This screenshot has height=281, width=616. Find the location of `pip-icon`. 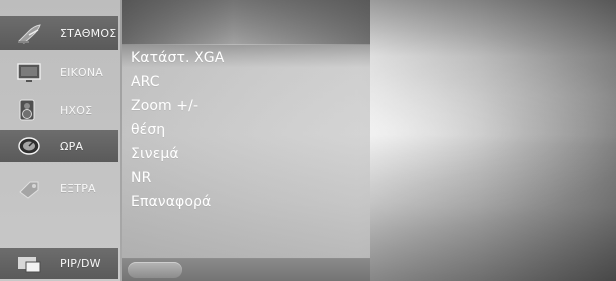

pip-icon is located at coordinates (29, 264).